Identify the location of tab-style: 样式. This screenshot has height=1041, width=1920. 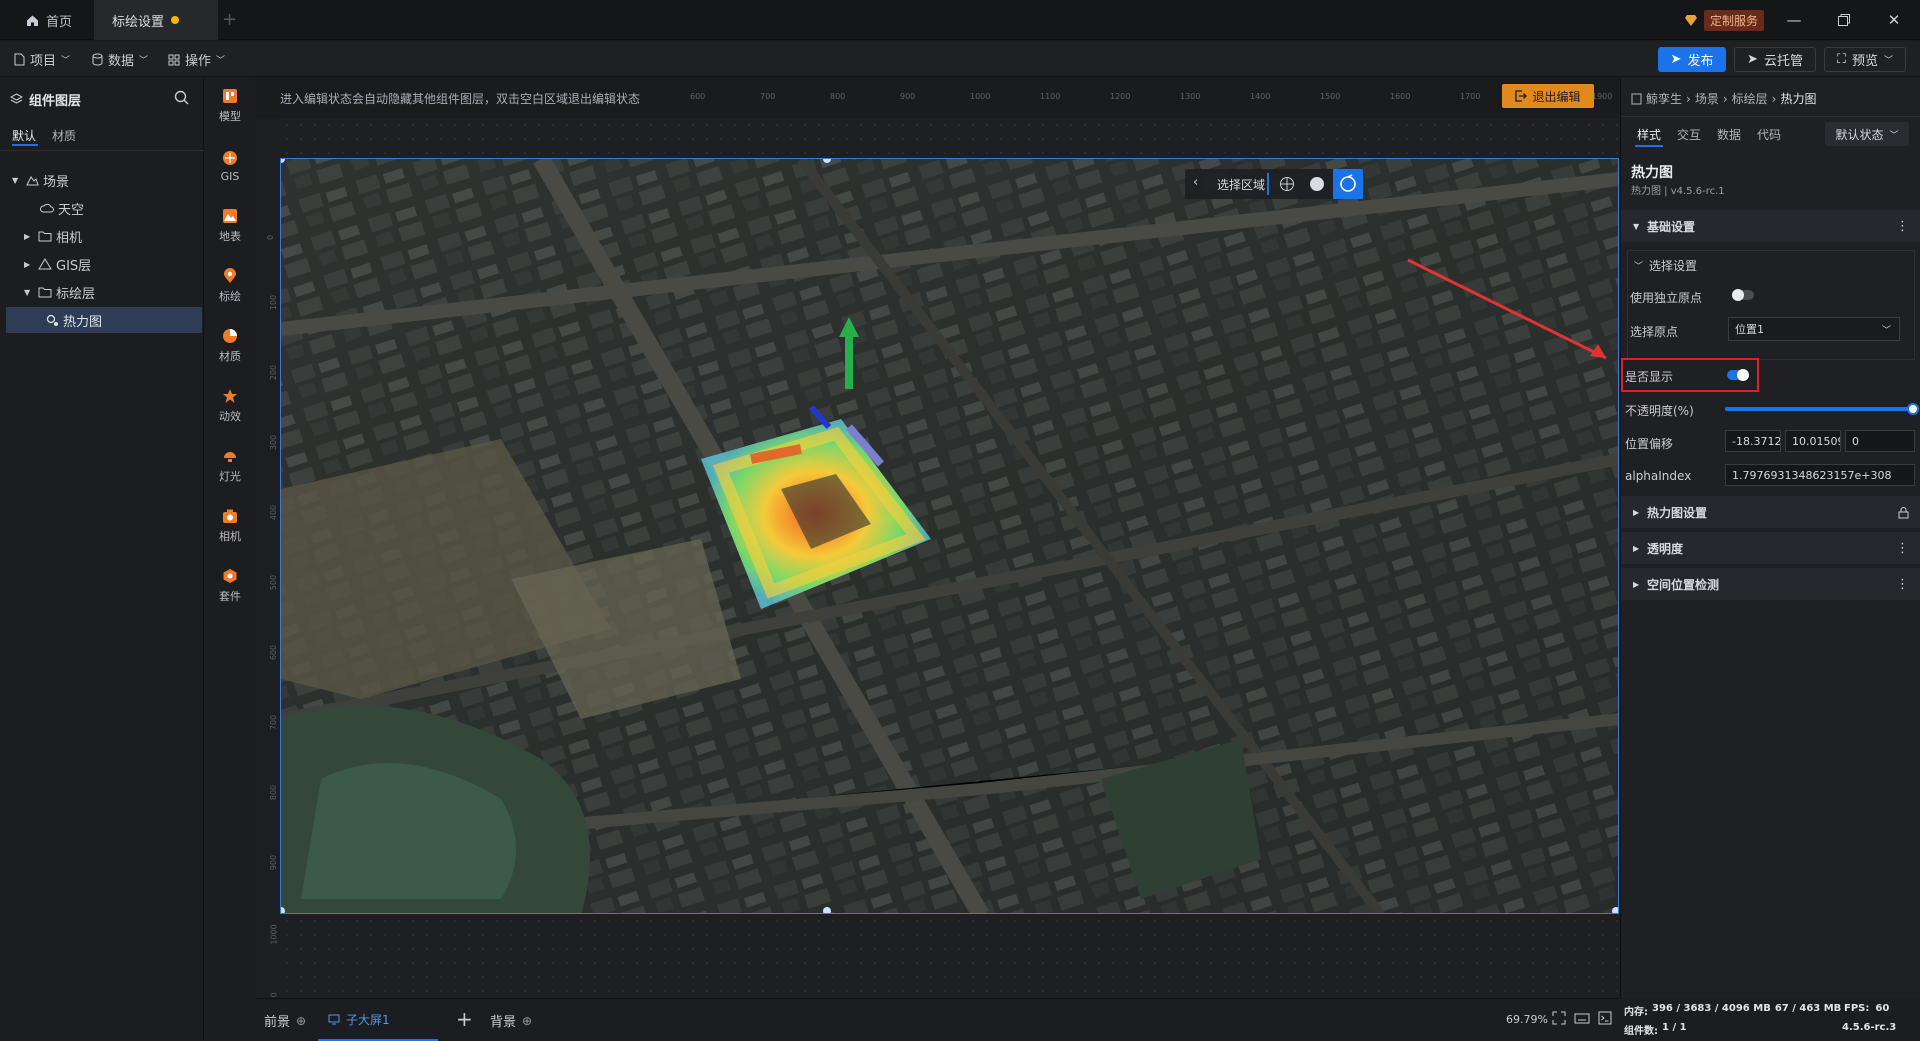
(1649, 134).